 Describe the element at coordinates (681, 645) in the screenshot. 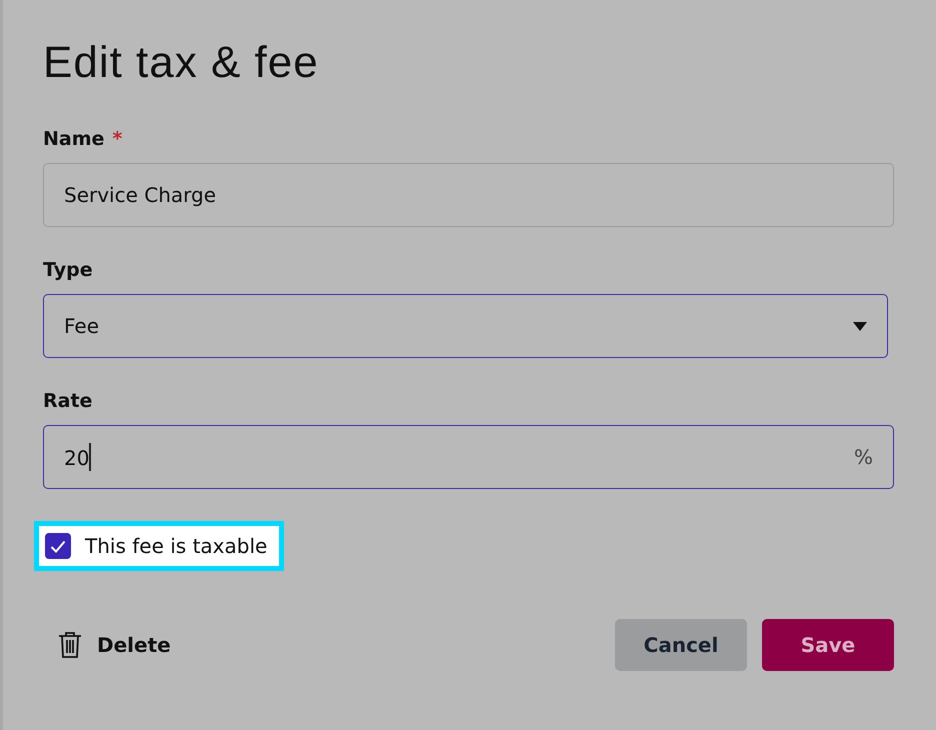

I see `cancel-button: Cancel` at that location.